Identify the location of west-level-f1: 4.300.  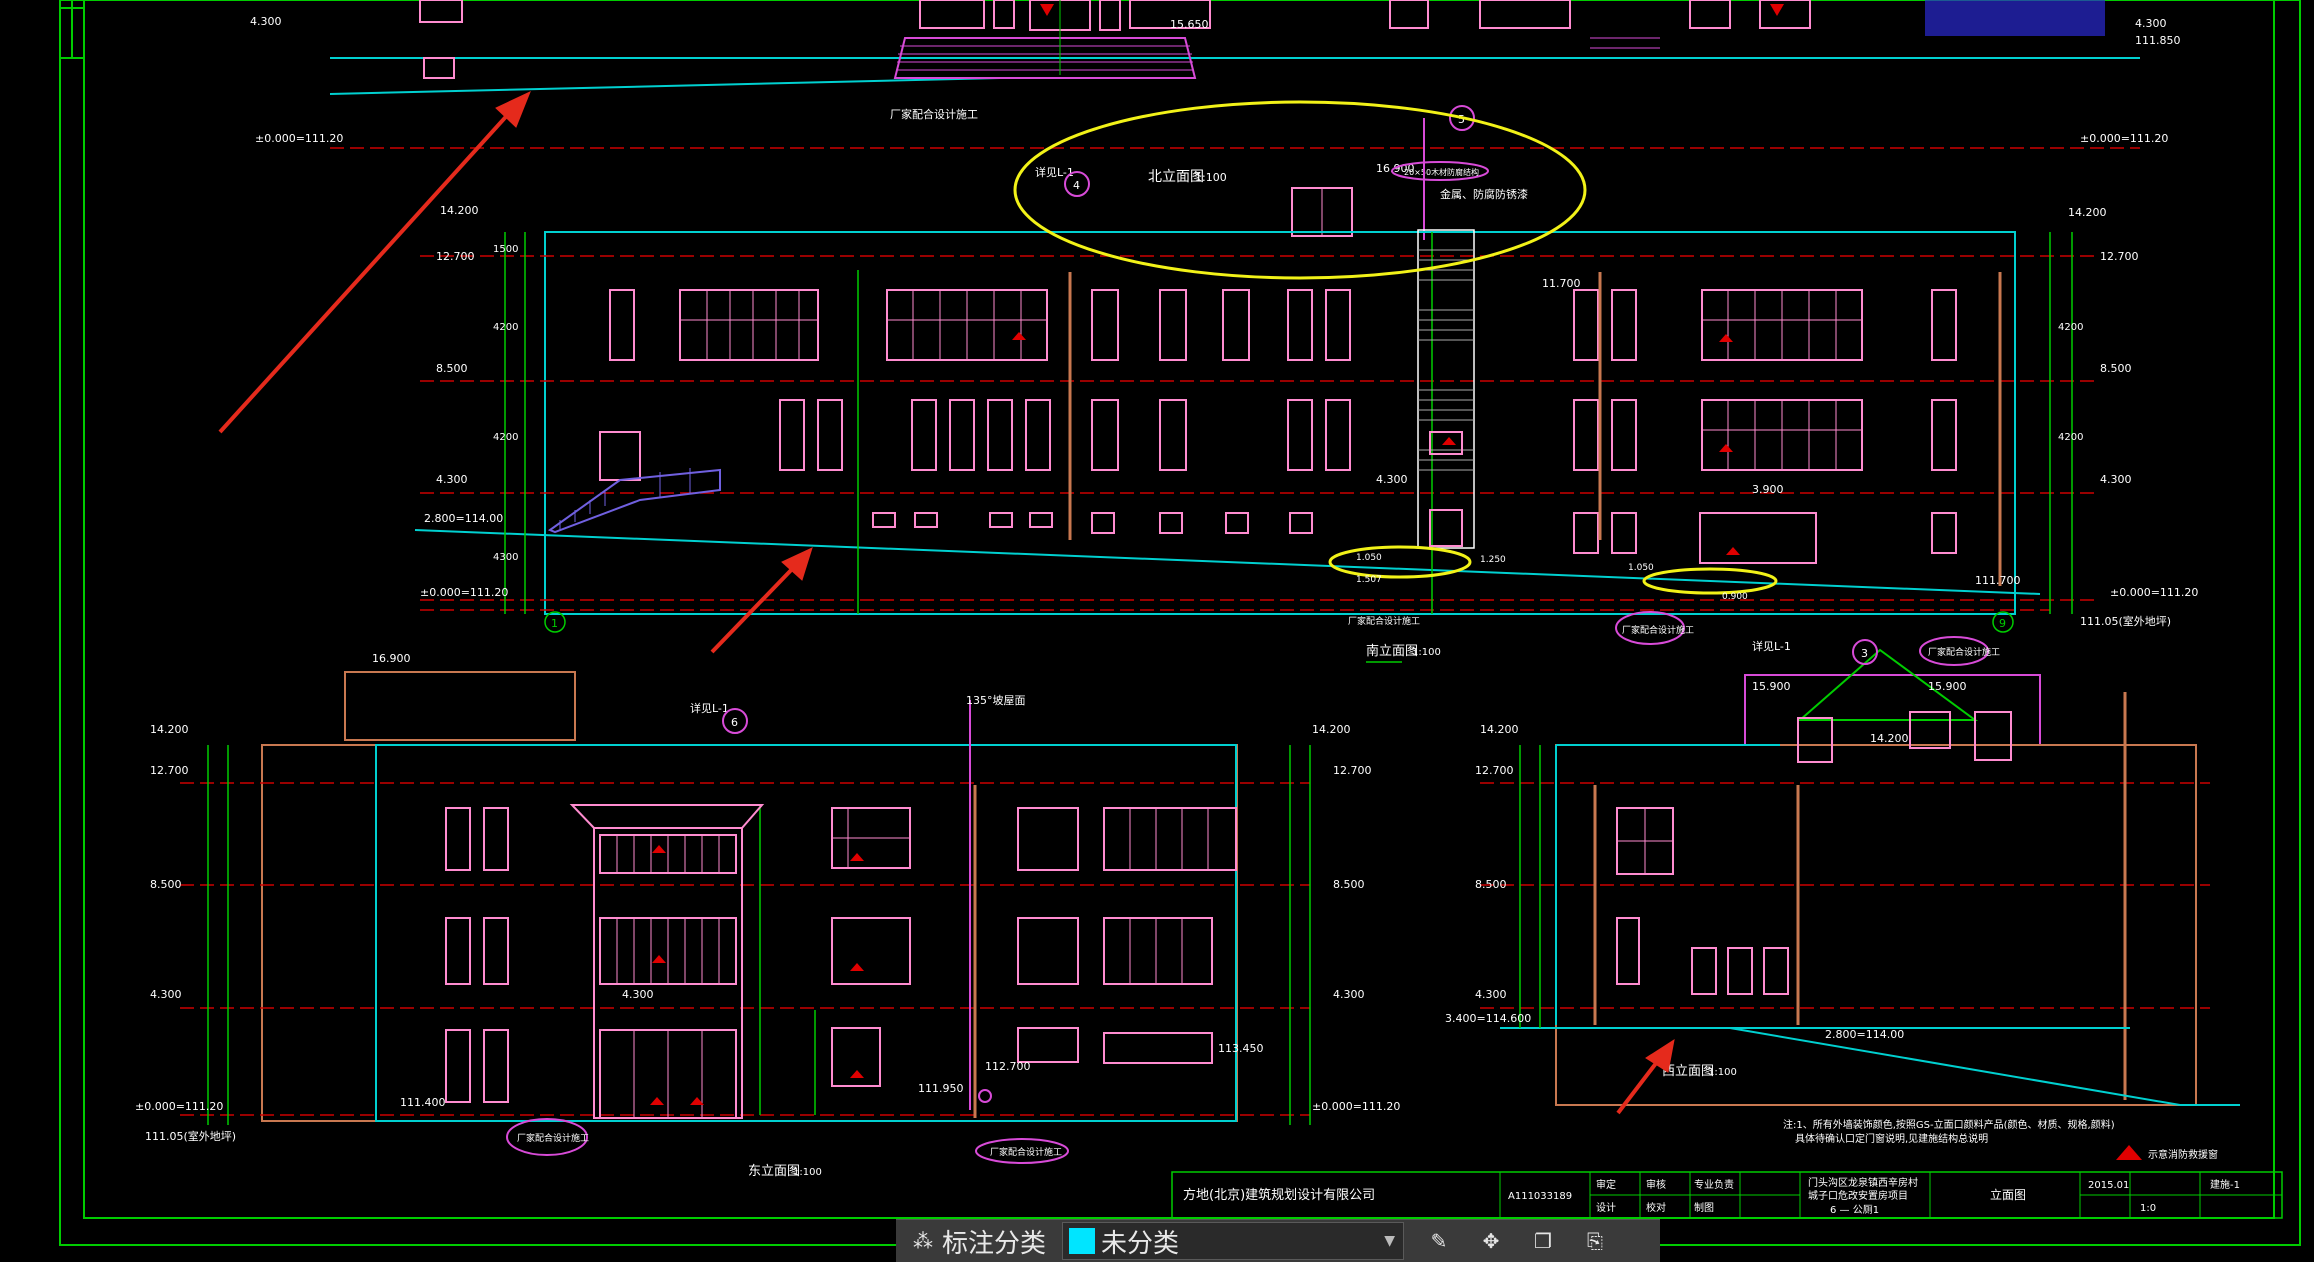
(1491, 994).